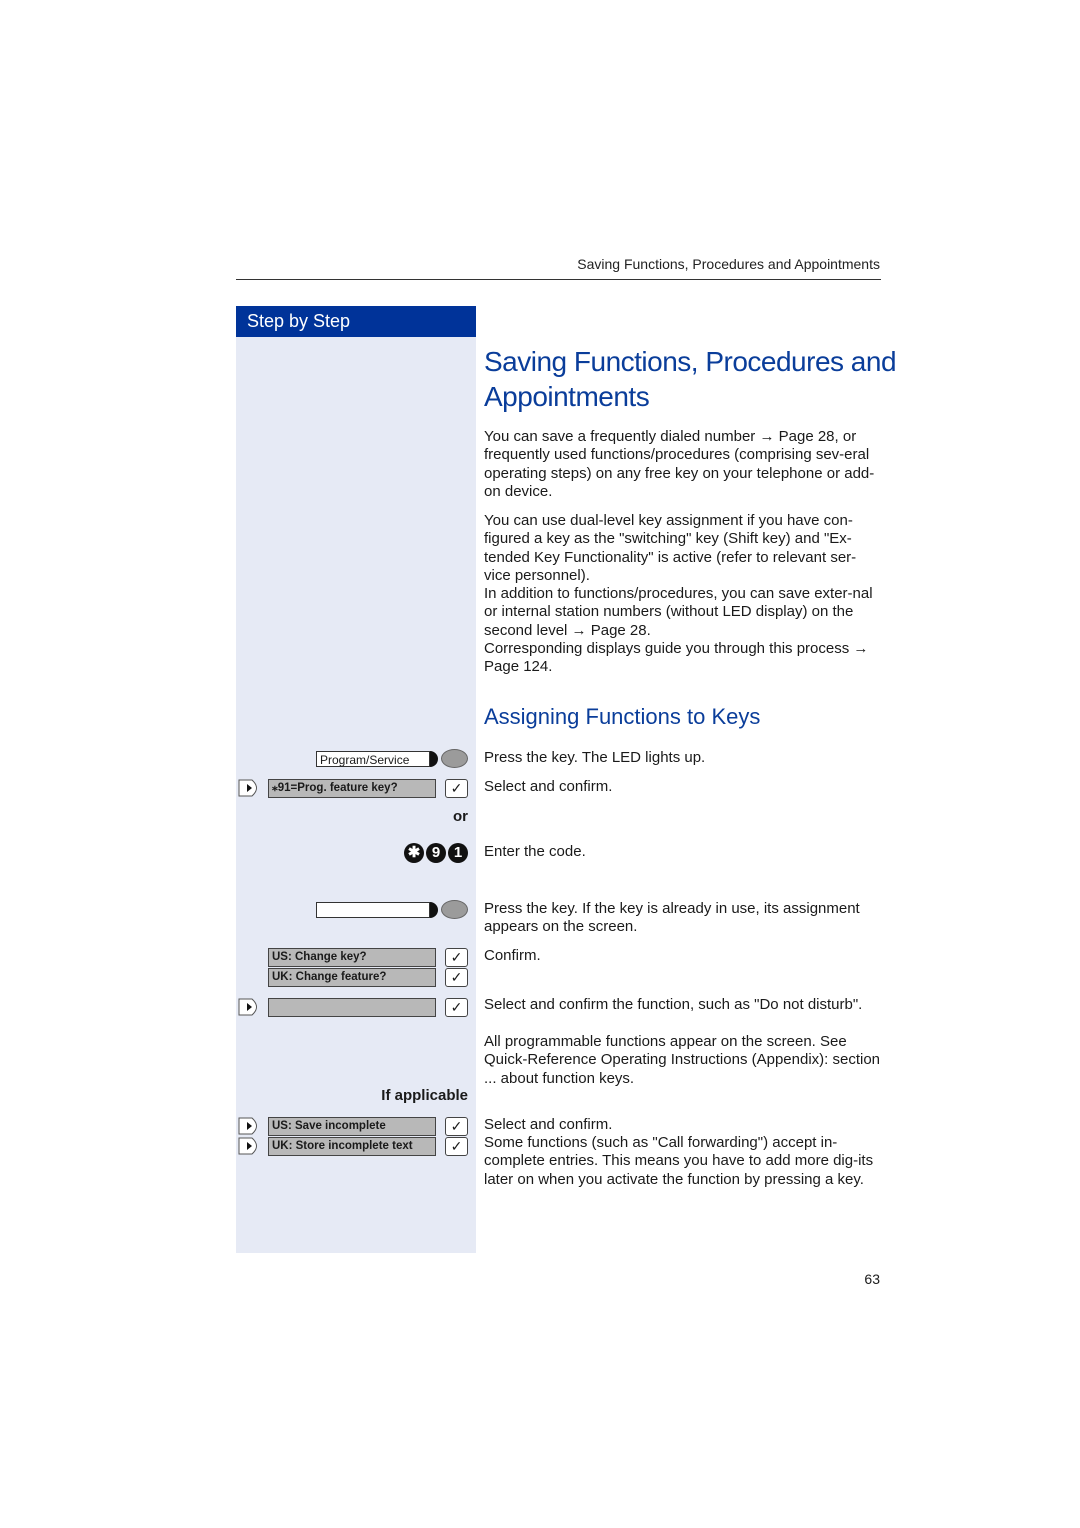  What do you see at coordinates (558, 279) in the screenshot?
I see `header-rule` at bounding box center [558, 279].